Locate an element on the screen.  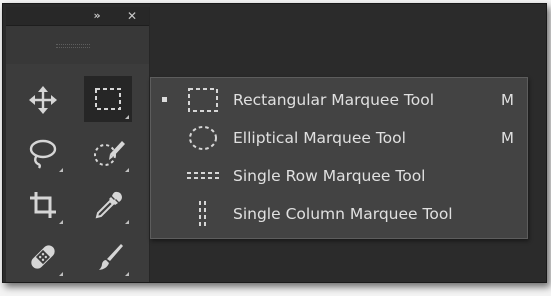
healing-brush-tool-button is located at coordinates (43, 257).